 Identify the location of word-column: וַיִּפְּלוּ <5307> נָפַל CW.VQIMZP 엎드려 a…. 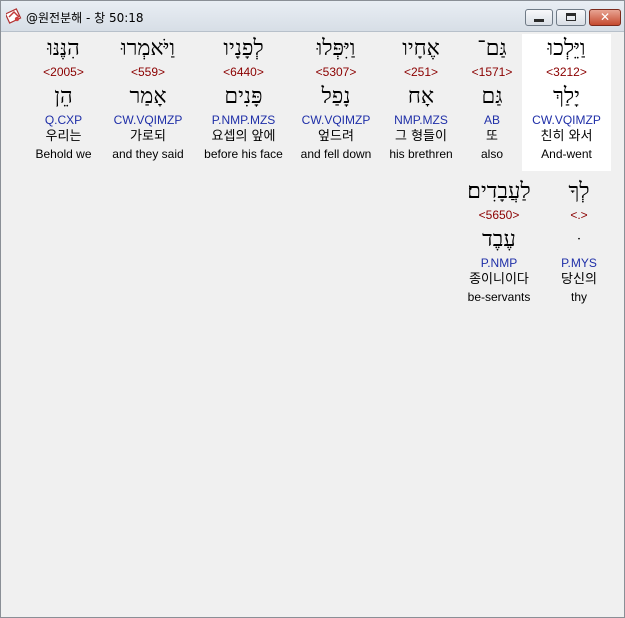
(336, 102).